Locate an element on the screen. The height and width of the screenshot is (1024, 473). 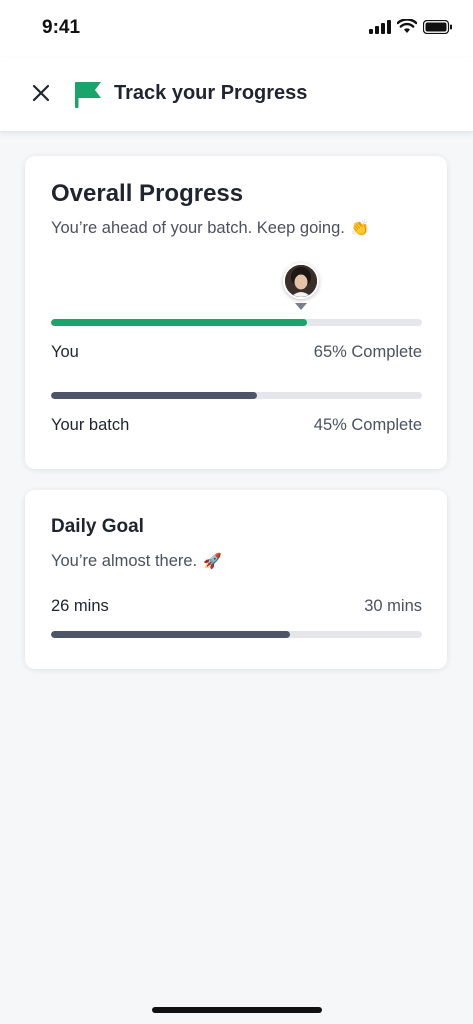
daily-progress-bar is located at coordinates (236, 634).